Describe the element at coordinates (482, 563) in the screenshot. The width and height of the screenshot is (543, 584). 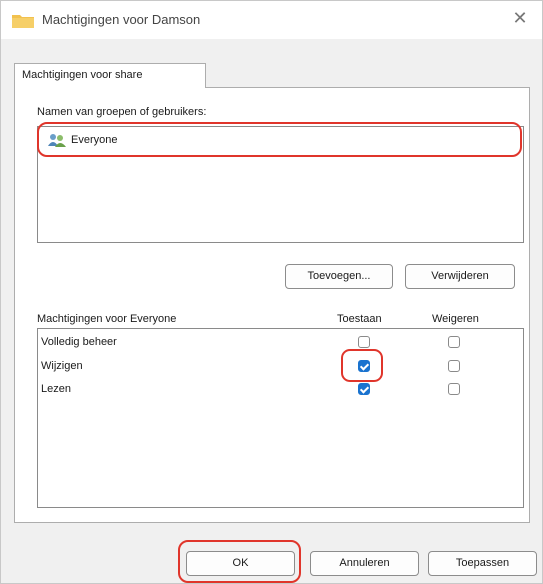
I see `apply-button: Toepassen` at that location.